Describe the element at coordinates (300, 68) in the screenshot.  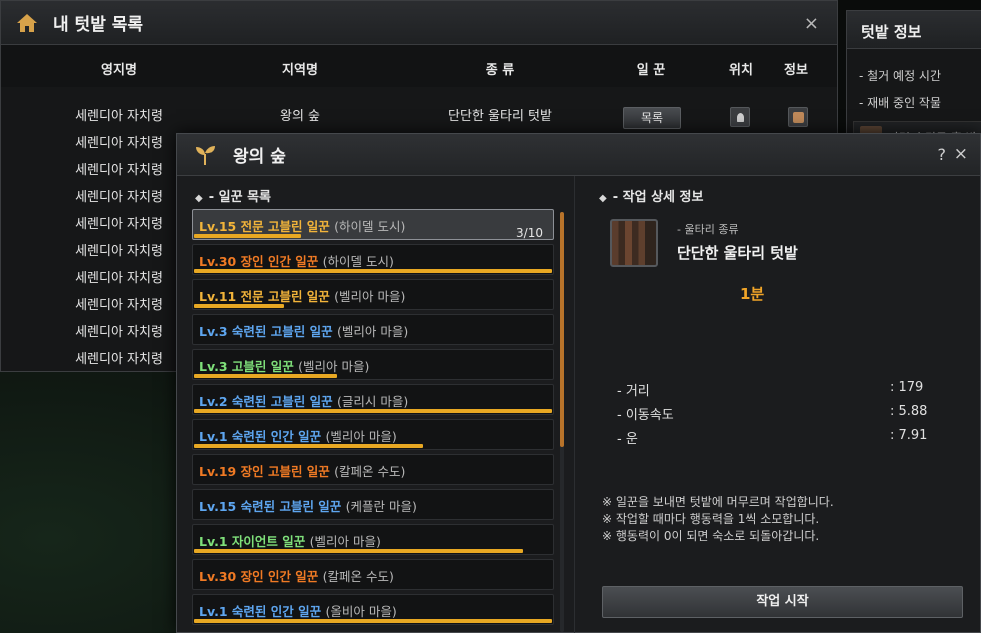
I see `column-region: 지역명` at that location.